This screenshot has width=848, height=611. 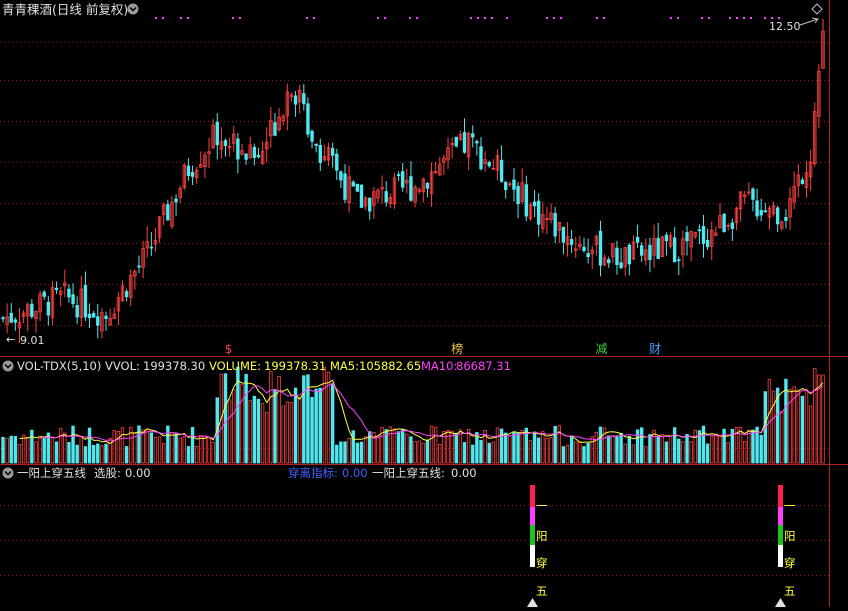 I want to click on ma10-line, so click(x=432, y=412).